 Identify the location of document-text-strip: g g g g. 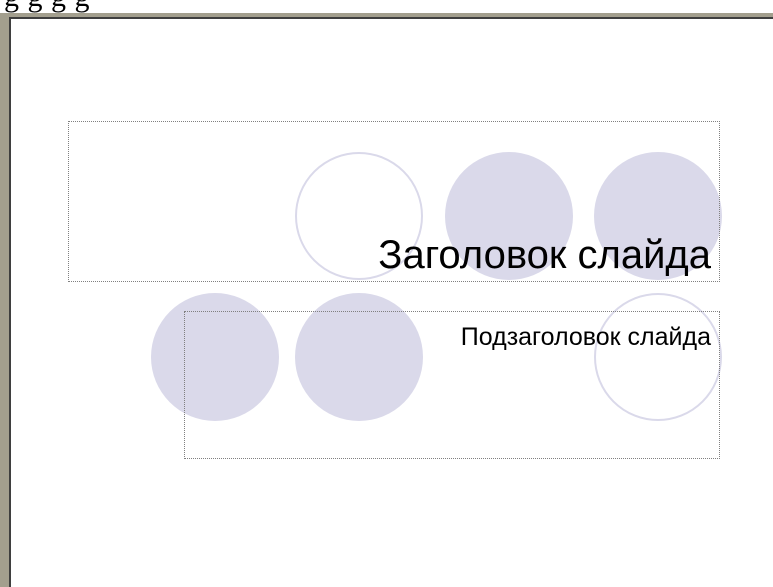
(386, 7).